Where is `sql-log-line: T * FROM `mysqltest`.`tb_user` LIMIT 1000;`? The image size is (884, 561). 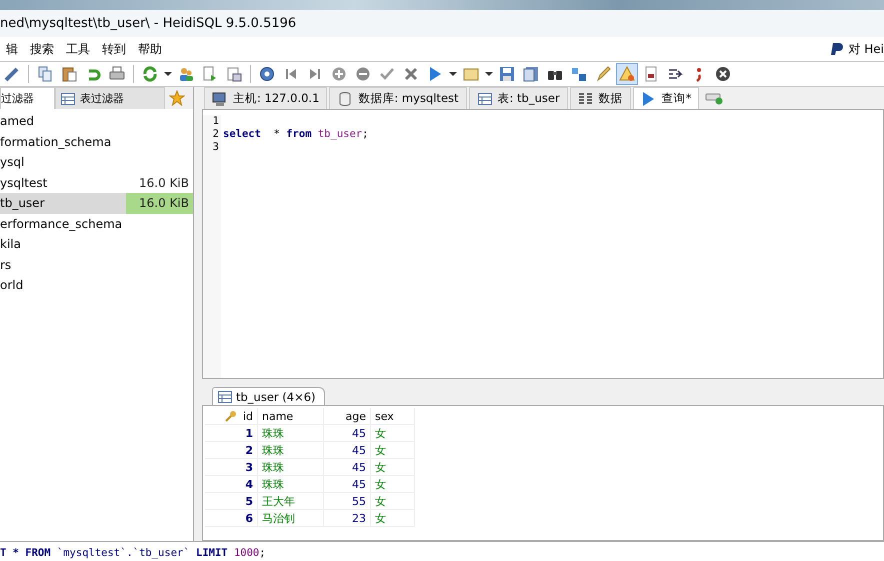
sql-log-line: T * FROM `mysqltest`.`tb_user` LIMIT 1000; is located at coordinates (133, 552).